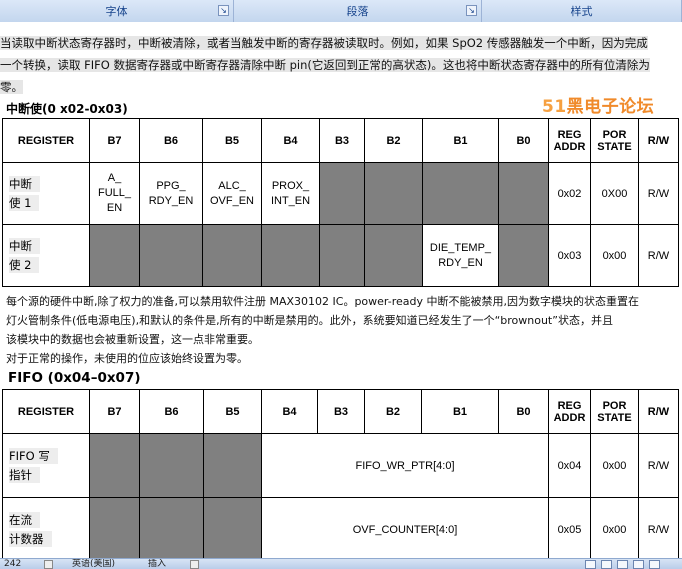 The height and width of the screenshot is (569, 682). Describe the element at coordinates (48, 564) in the screenshot. I see `spelling-error-icon` at that location.